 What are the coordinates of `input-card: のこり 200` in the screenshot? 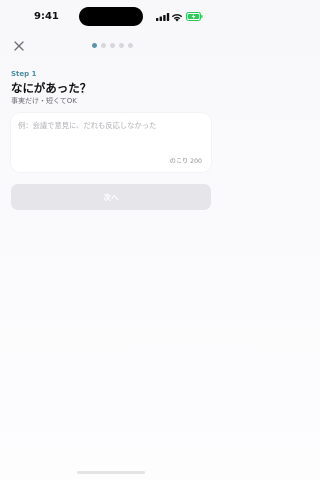 It's located at (111, 142).